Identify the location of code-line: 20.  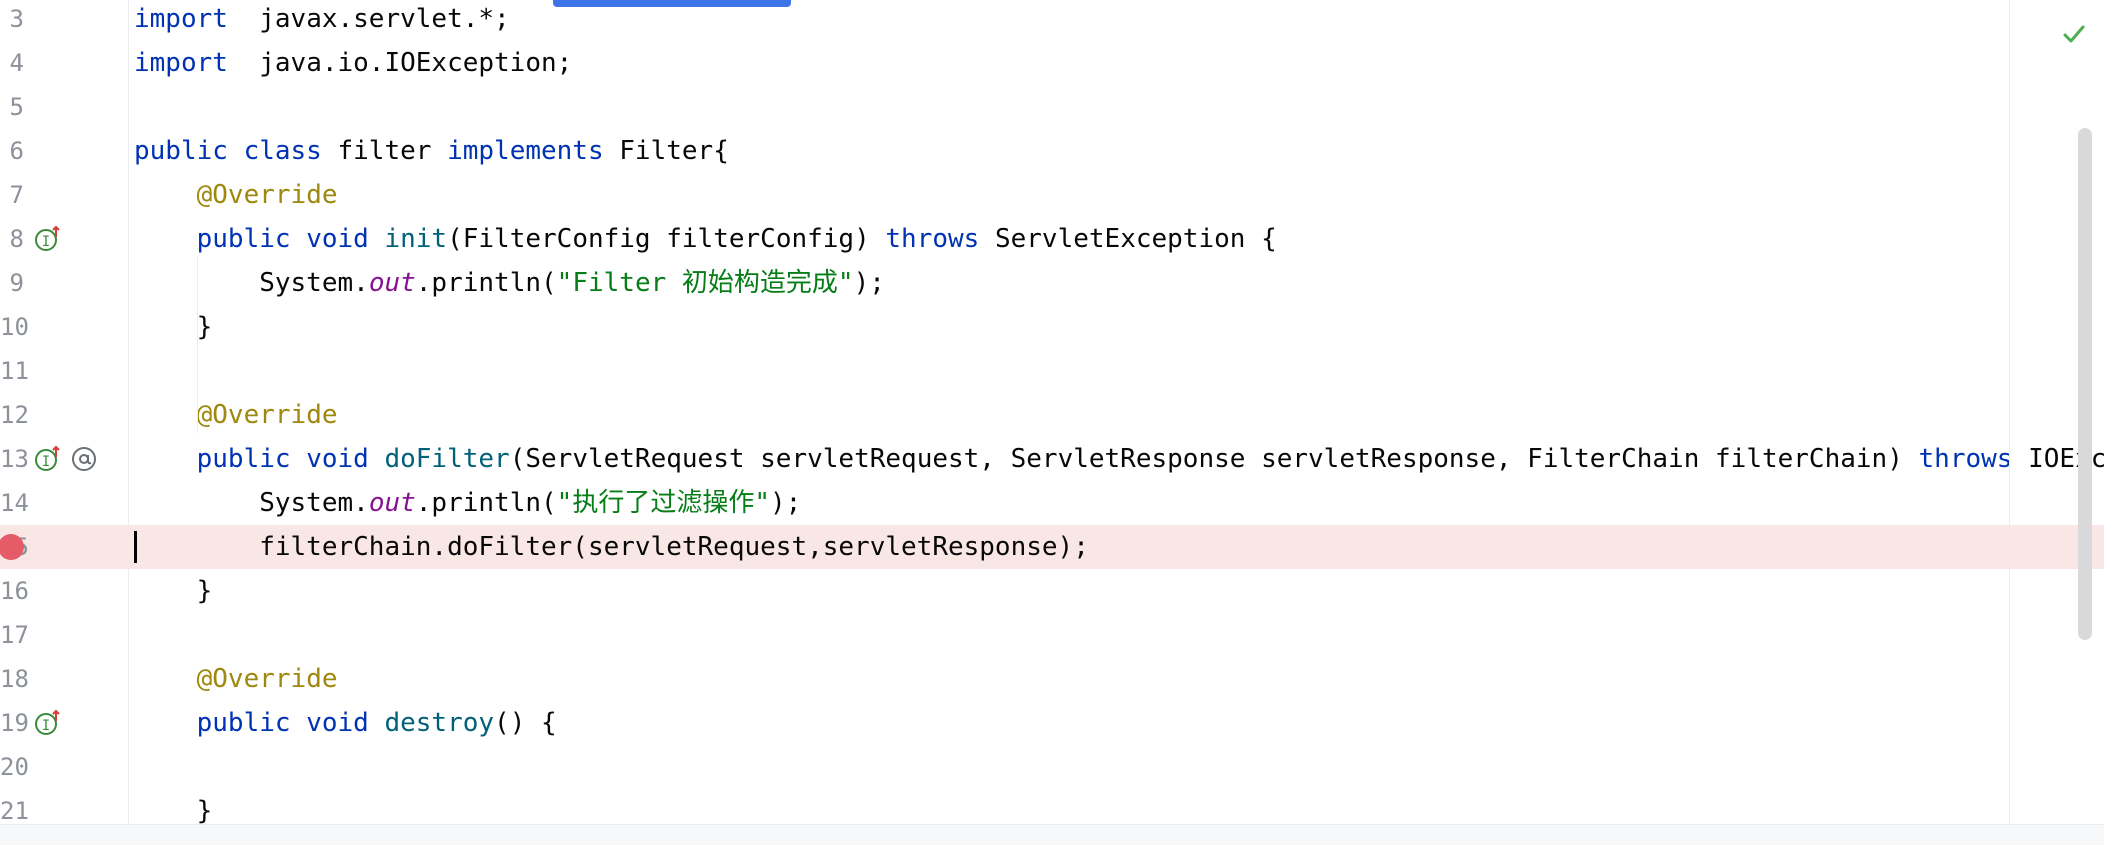
(1052, 767).